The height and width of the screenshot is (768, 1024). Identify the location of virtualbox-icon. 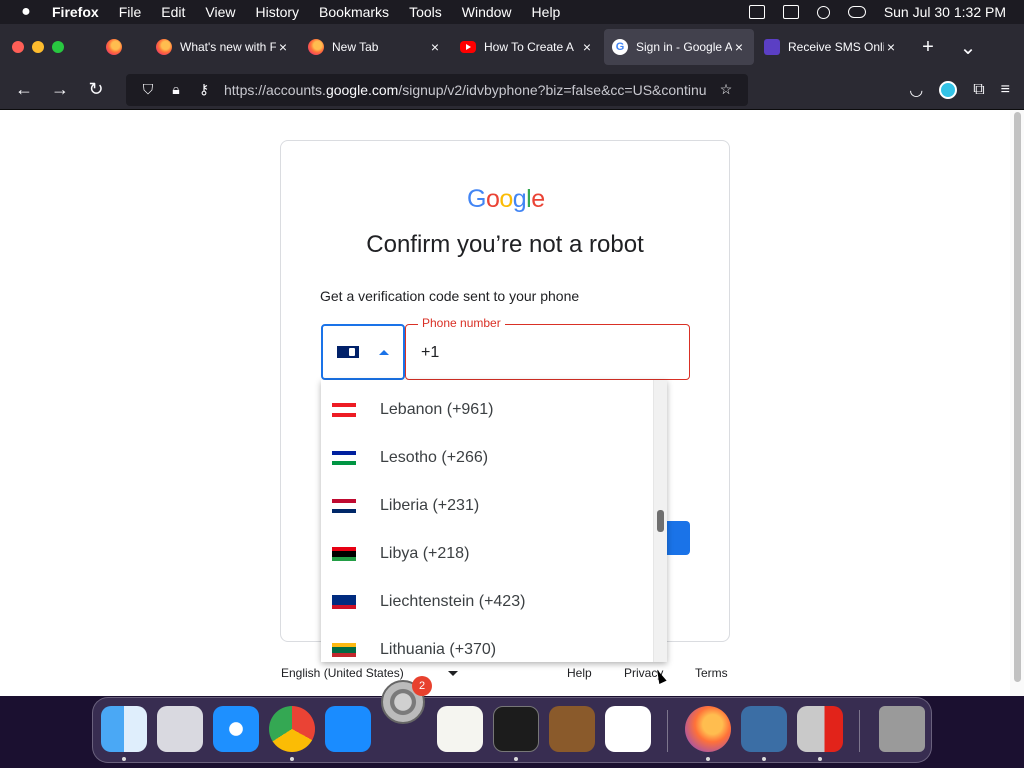
(764, 729).